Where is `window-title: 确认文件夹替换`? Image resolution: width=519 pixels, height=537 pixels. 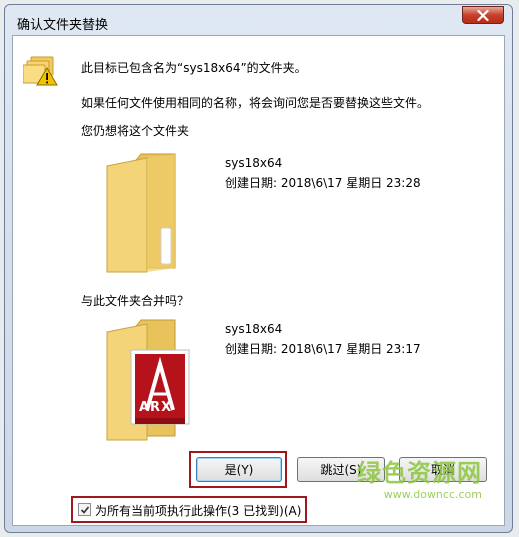 window-title: 确认文件夹替换 is located at coordinates (63, 25).